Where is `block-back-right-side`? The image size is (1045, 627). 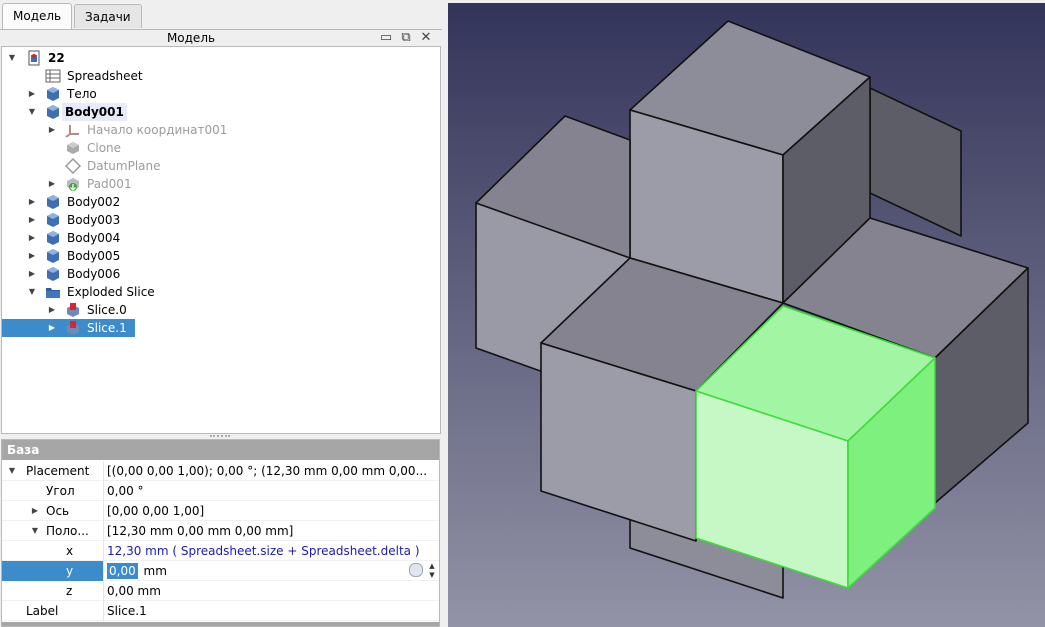 block-back-right-side is located at coordinates (915, 162).